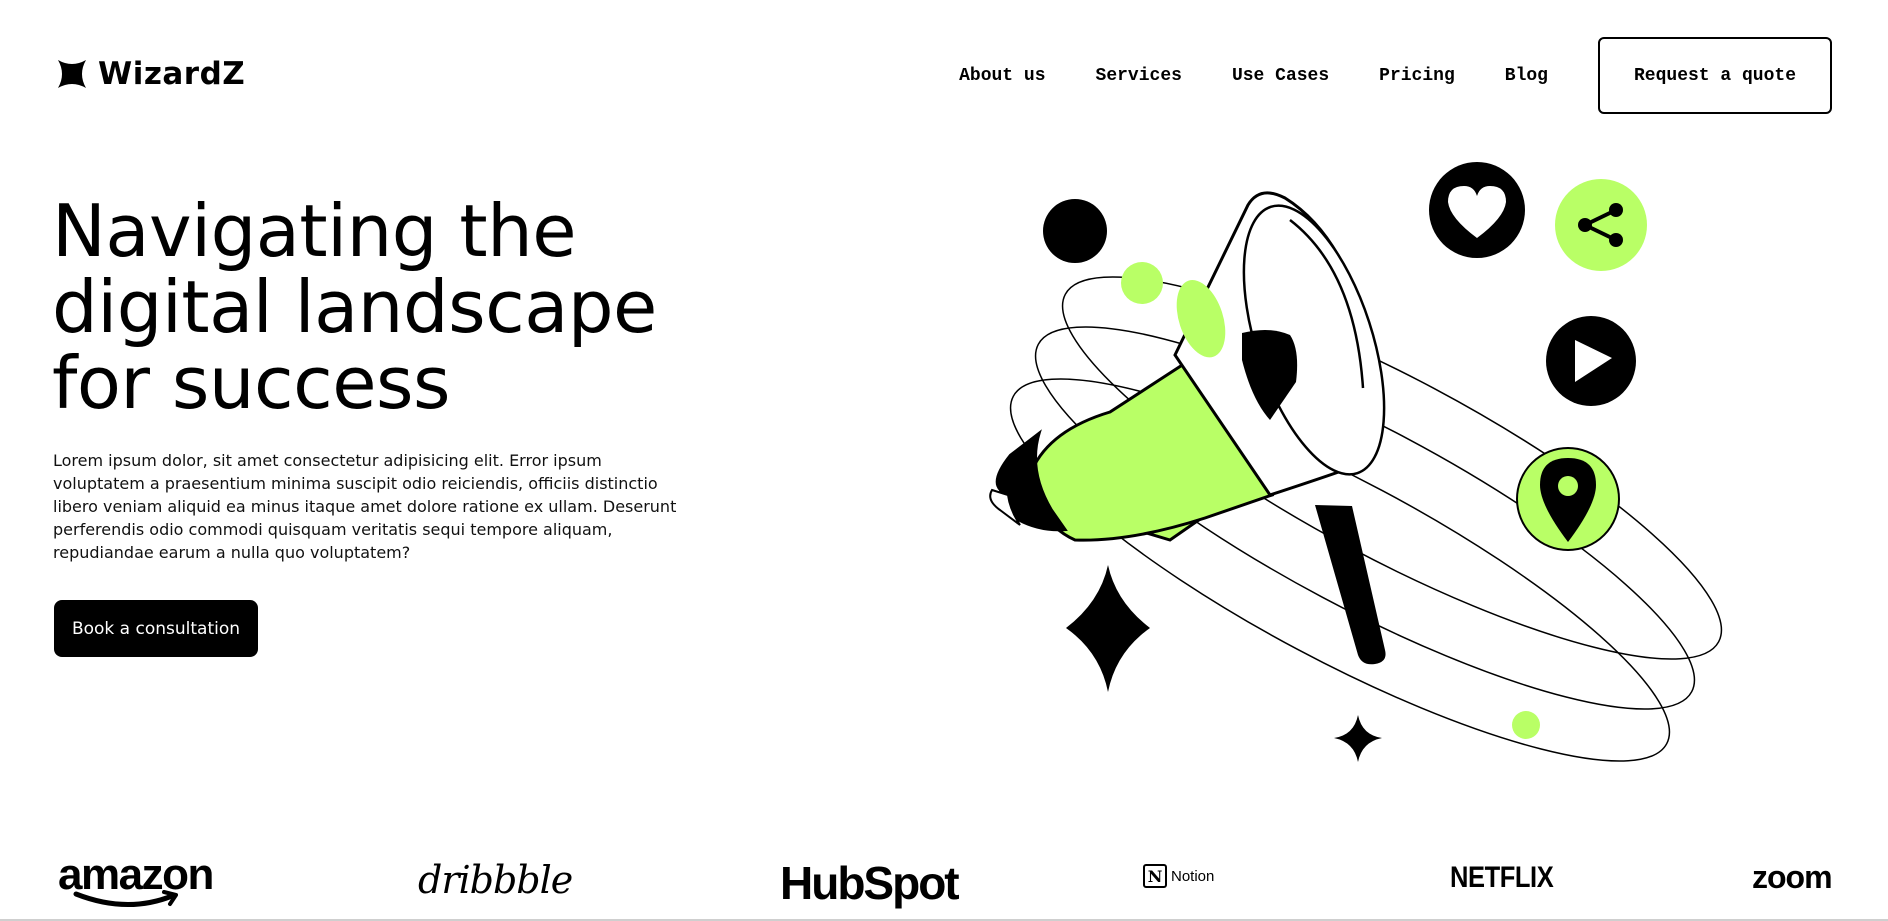 This screenshot has width=1888, height=921. Describe the element at coordinates (1075, 231) in the screenshot. I see `decor-dot-dark` at that location.